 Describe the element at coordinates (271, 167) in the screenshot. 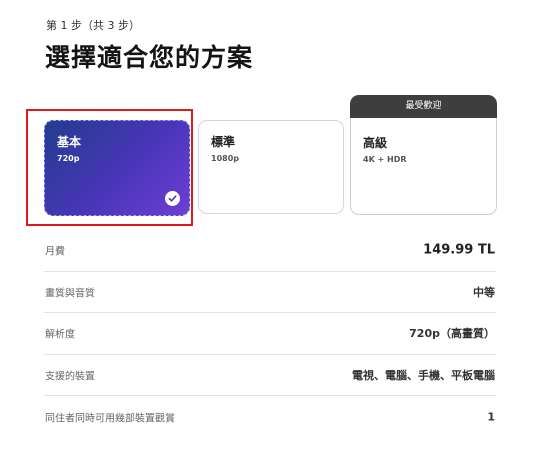

I see `plan-card-standard: 標準 1080p` at that location.